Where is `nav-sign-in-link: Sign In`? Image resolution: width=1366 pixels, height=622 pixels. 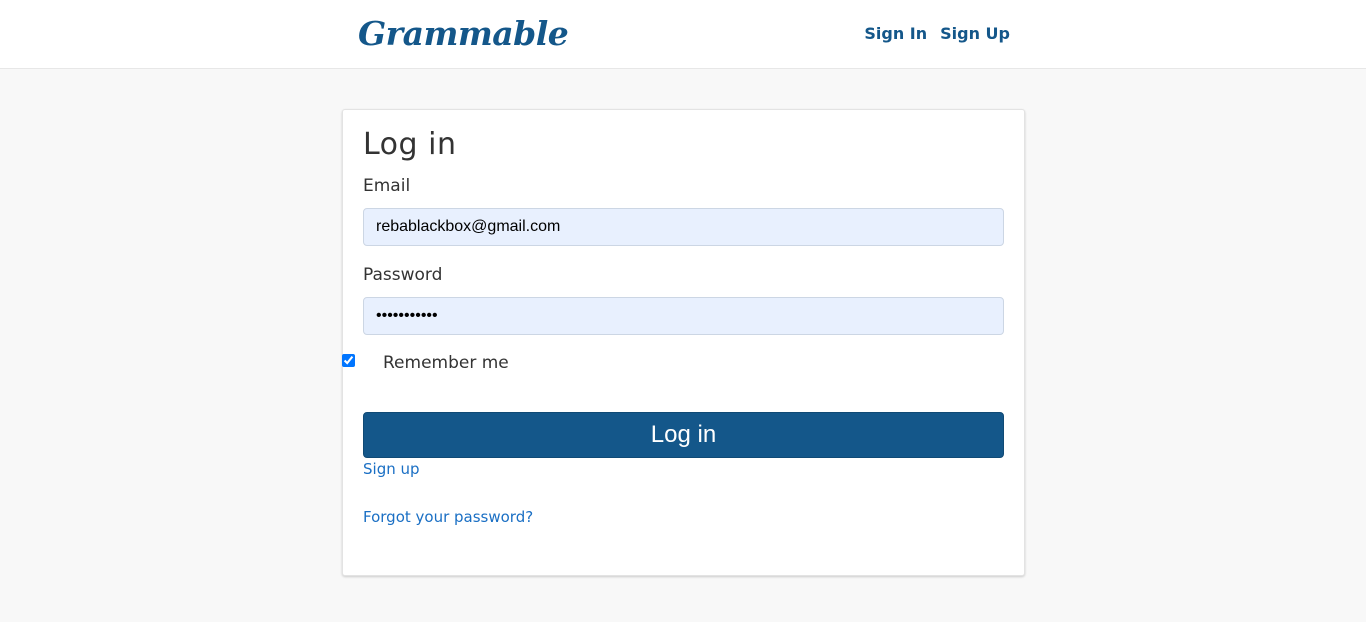
nav-sign-in-link: Sign In is located at coordinates (895, 33).